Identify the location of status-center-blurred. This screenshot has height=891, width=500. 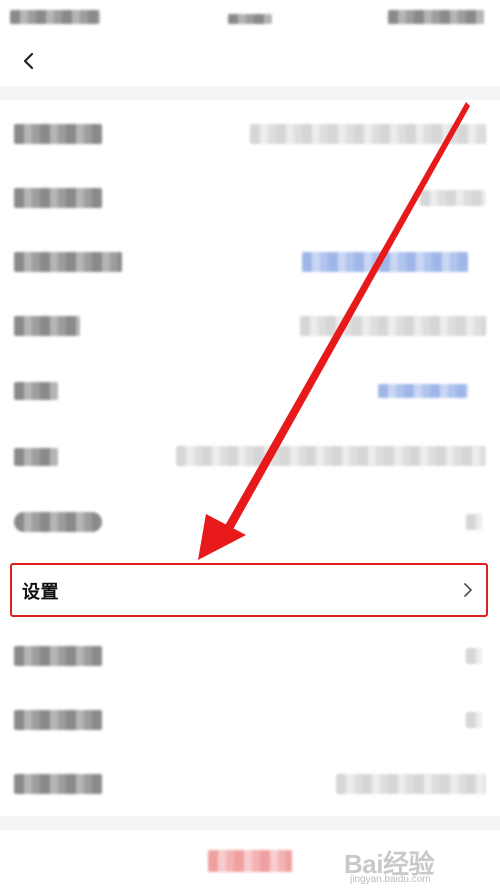
(250, 19).